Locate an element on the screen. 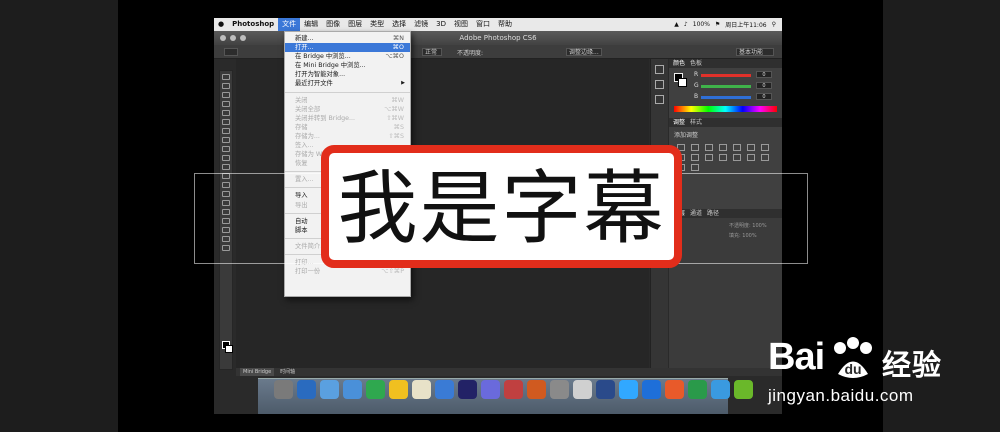 This screenshot has width=1000, height=432. levels-icon is located at coordinates (695, 147).